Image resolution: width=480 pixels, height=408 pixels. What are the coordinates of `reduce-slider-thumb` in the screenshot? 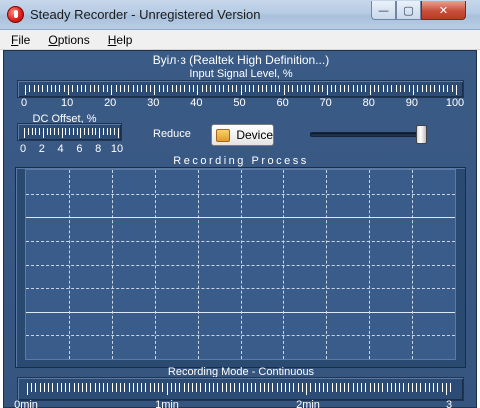 It's located at (421, 134).